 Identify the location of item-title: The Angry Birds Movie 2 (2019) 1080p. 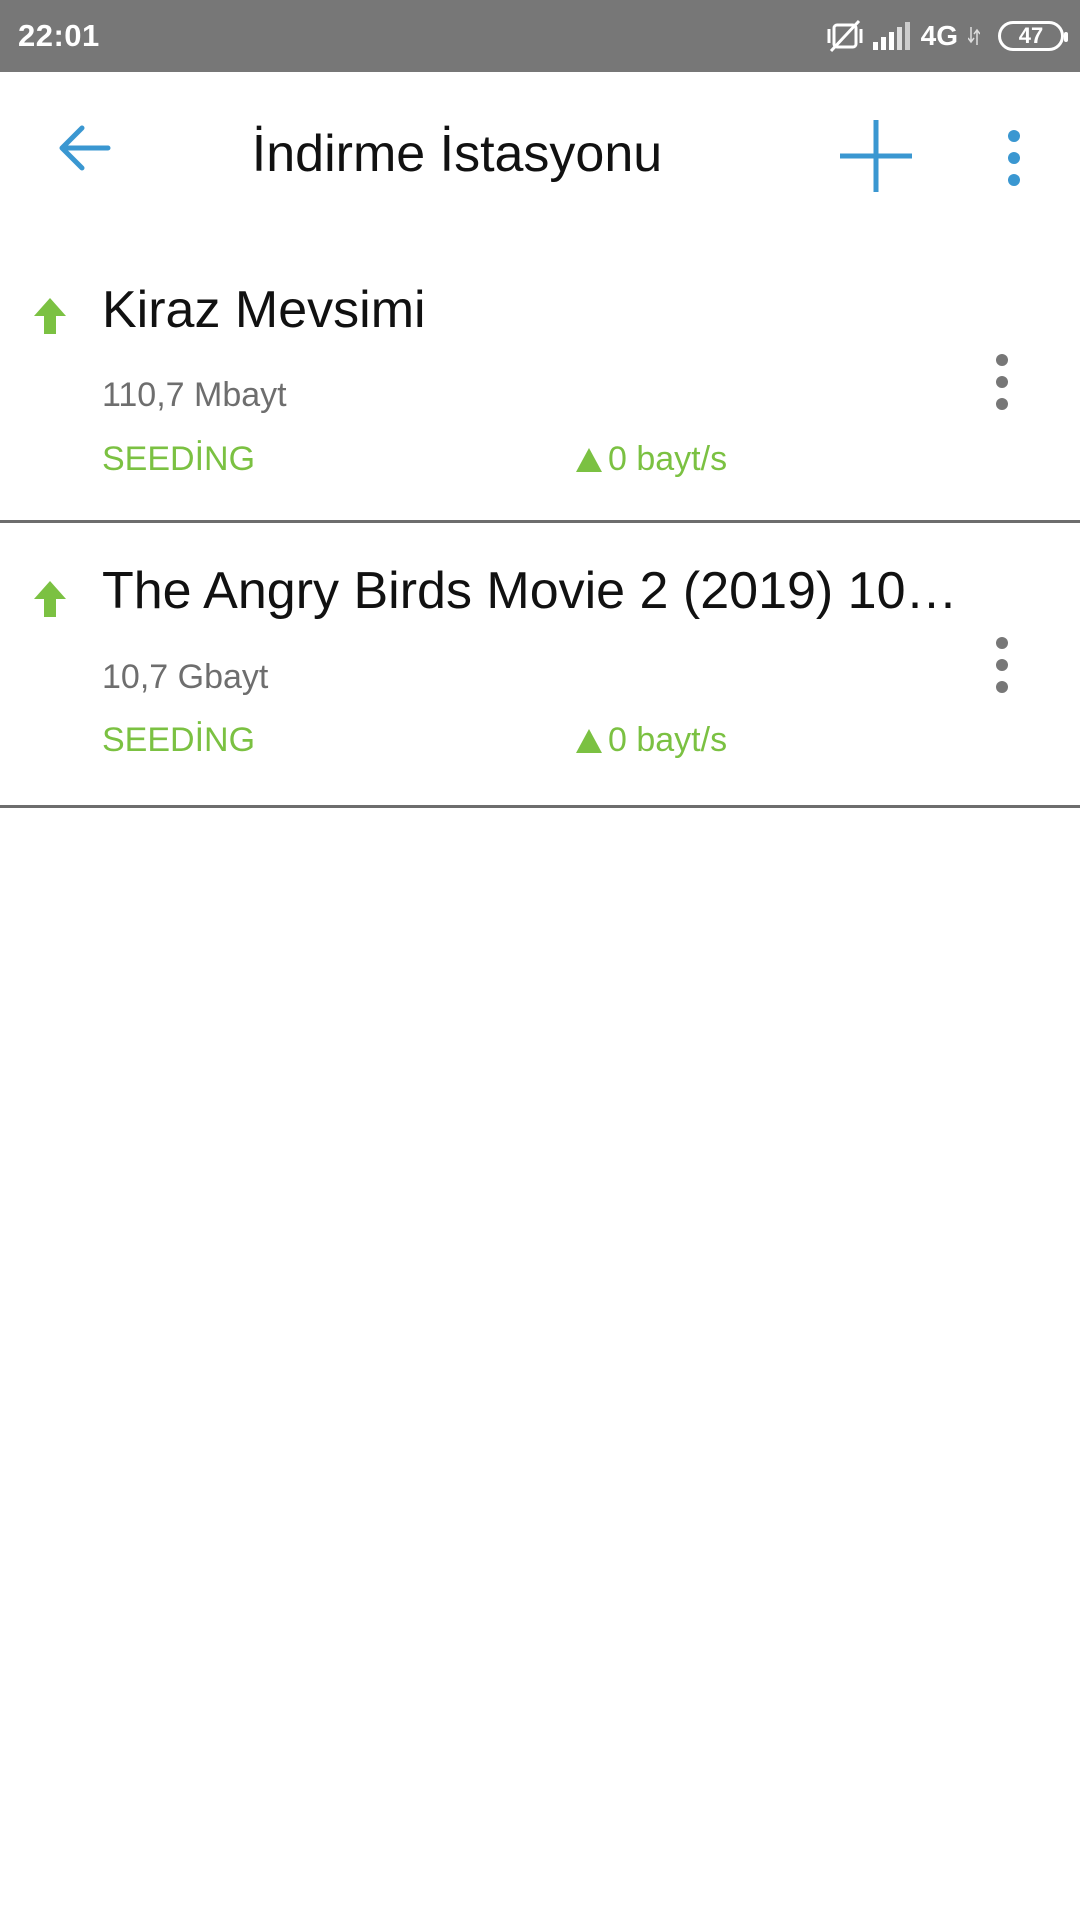
(532, 591).